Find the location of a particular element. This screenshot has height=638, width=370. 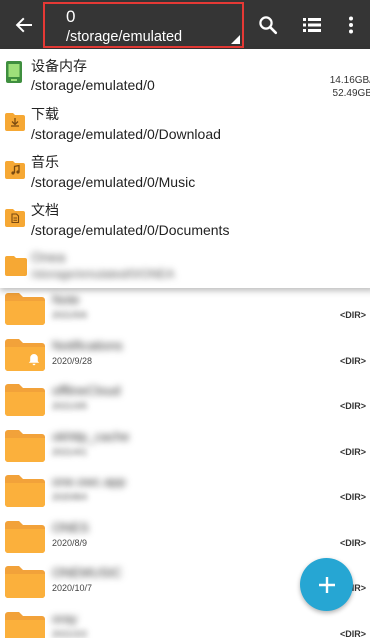

notification-folder-icon is located at coordinates (25, 354).